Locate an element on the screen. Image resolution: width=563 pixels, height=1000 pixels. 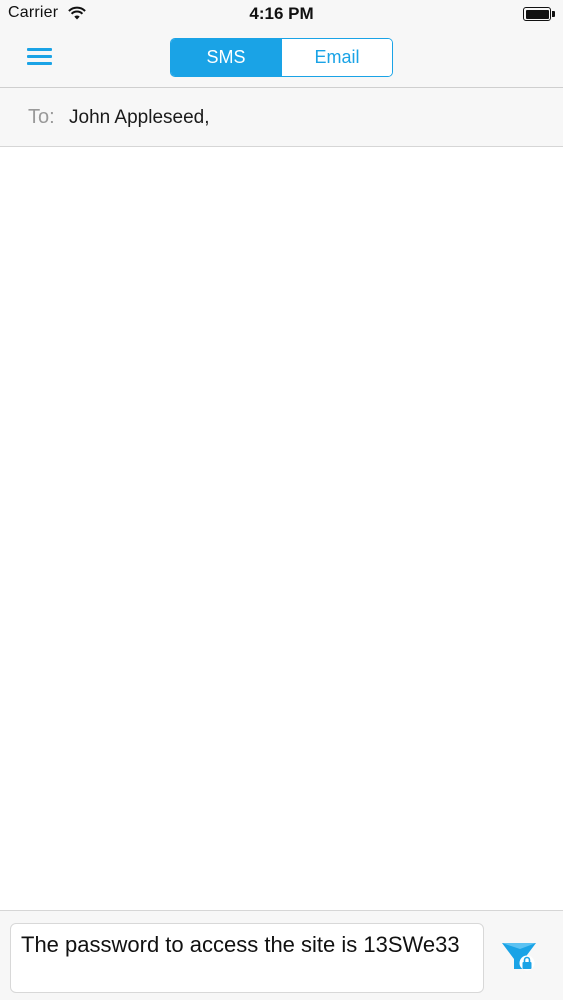
segment-sms: SMS is located at coordinates (226, 57).